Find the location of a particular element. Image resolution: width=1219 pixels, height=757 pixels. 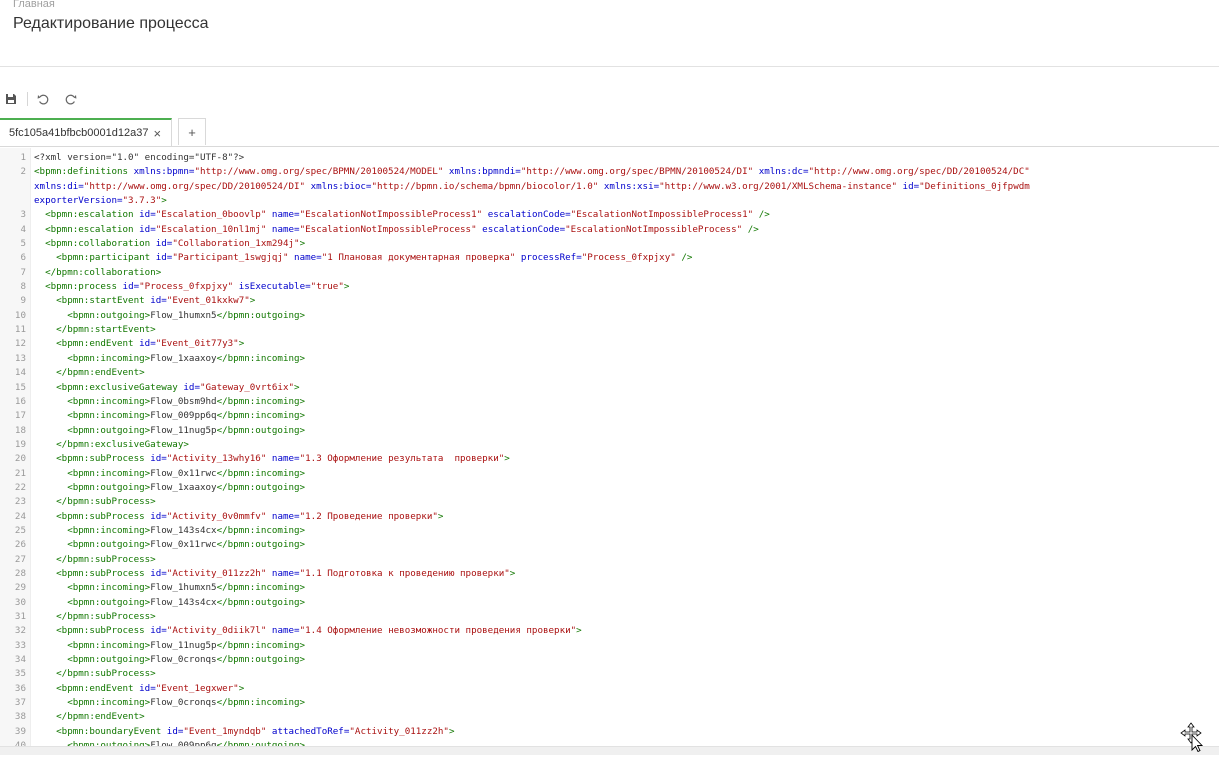

code-line: 31 </bpmn:subProcess> is located at coordinates (609, 617).